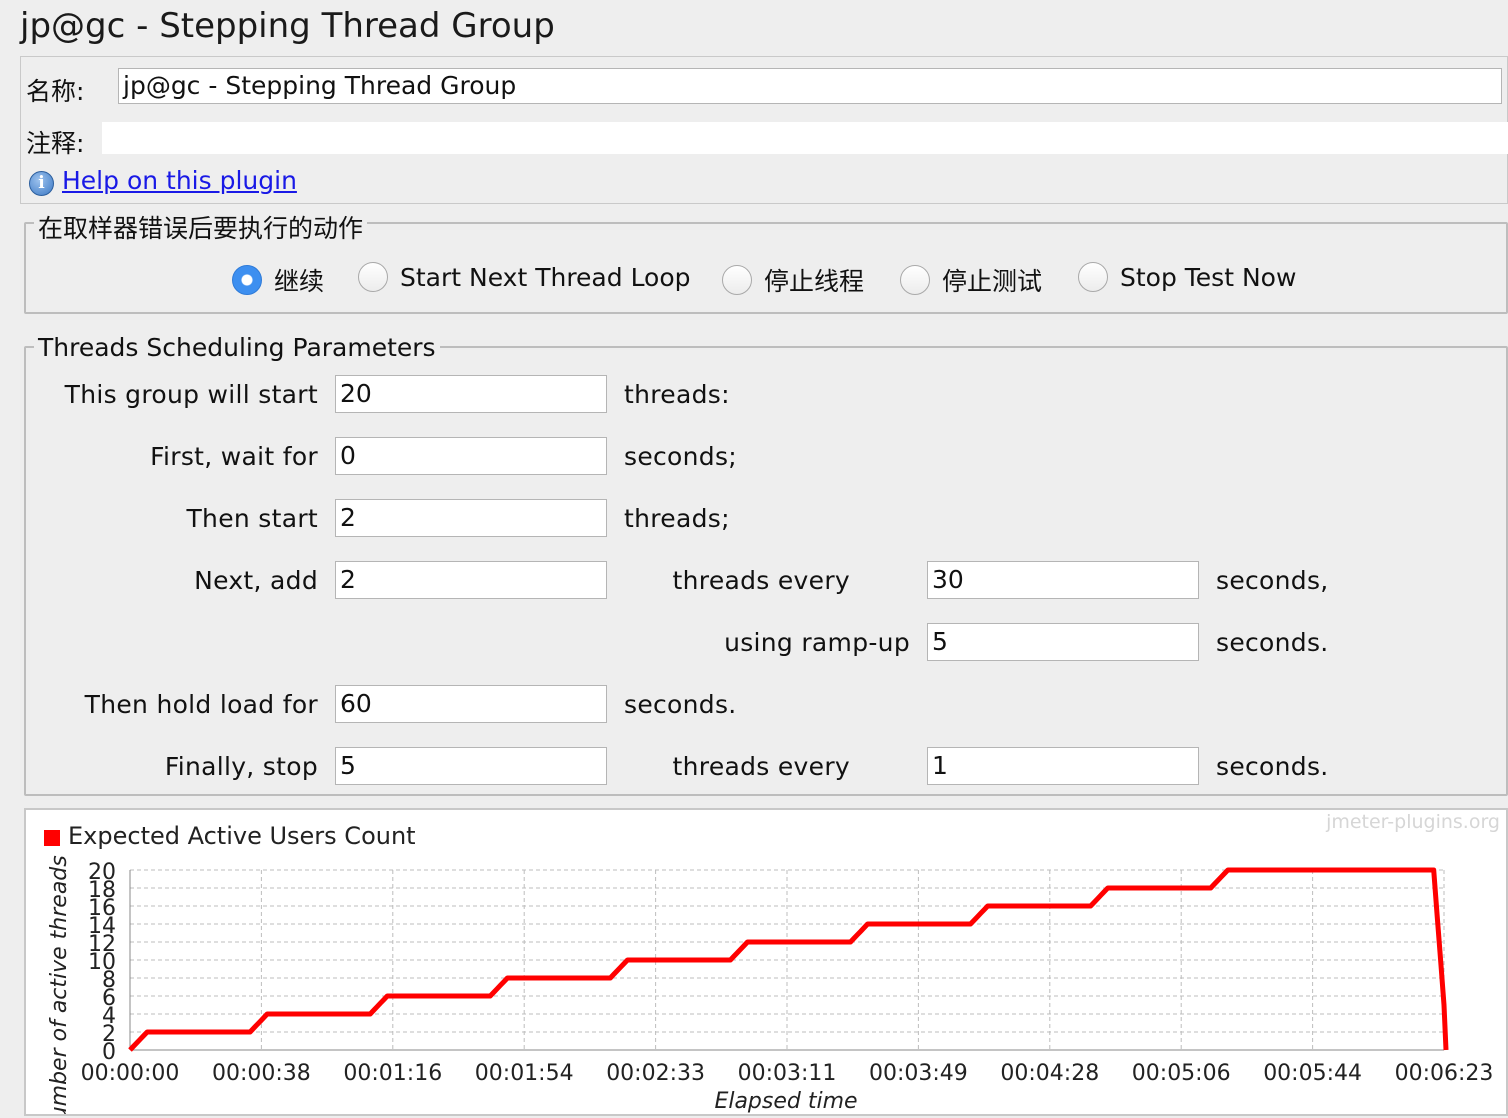  What do you see at coordinates (918, 1073) in the screenshot?
I see `x-tick-label: 00:03:49` at bounding box center [918, 1073].